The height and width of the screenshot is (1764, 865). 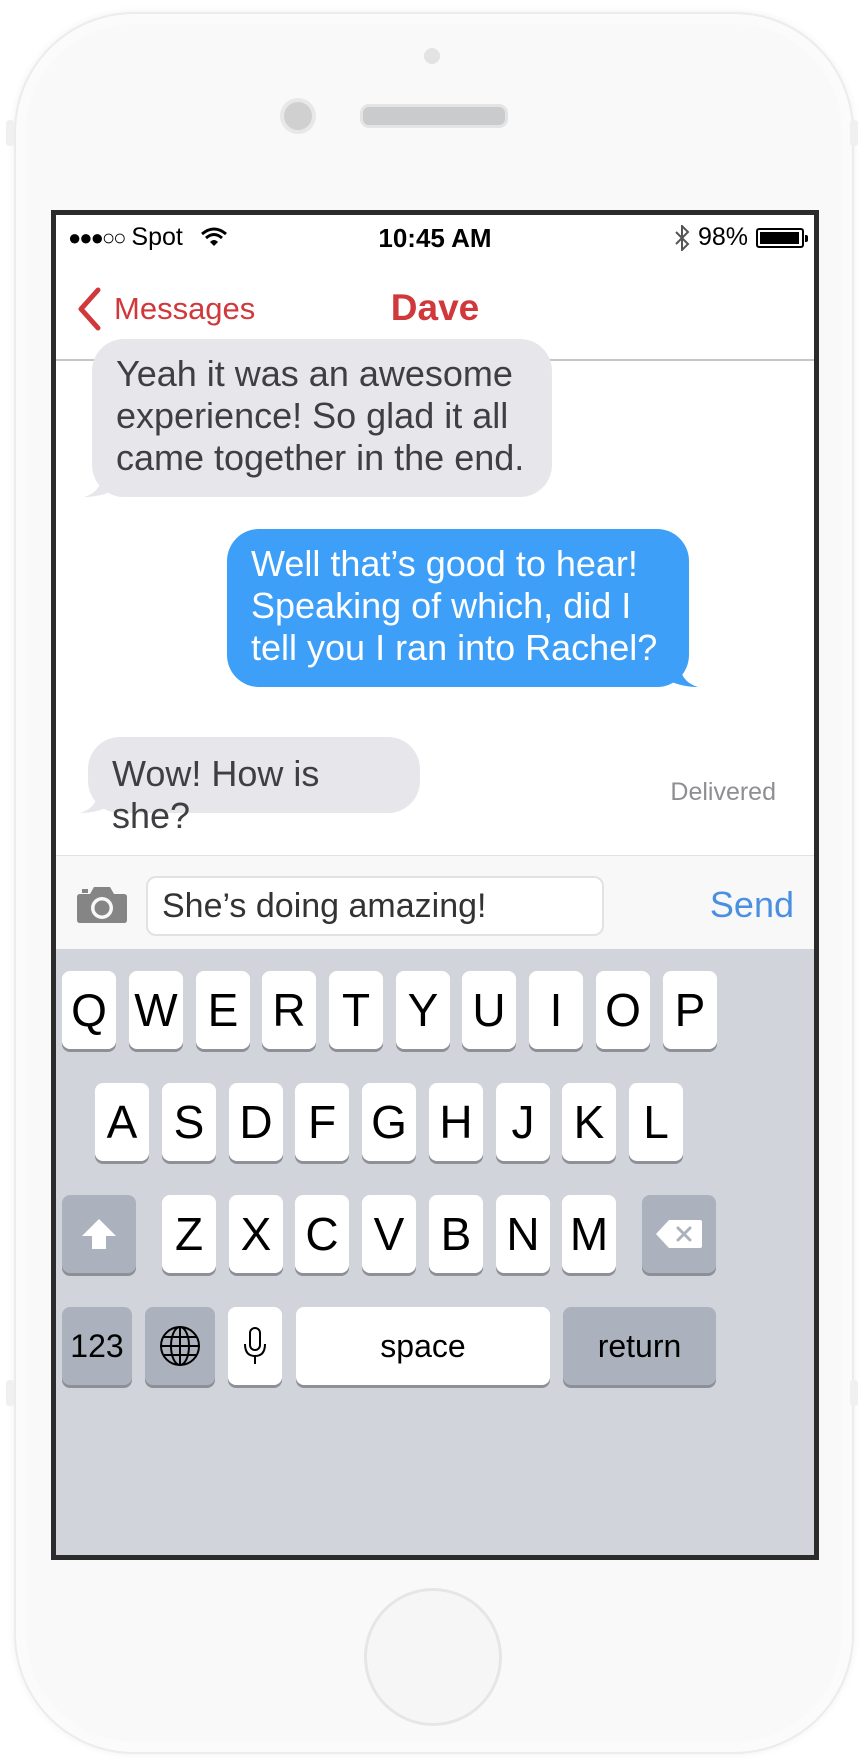 What do you see at coordinates (375, 906) in the screenshot?
I see `message-input: She’s doing amazing!` at bounding box center [375, 906].